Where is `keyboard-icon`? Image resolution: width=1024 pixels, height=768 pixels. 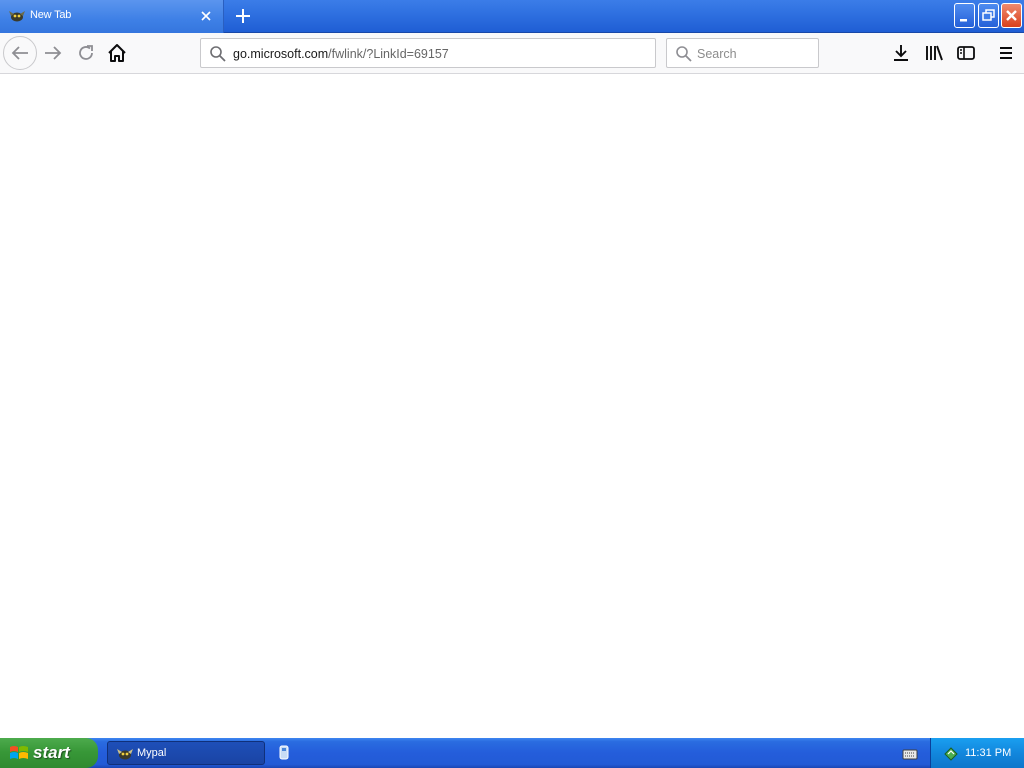
keyboard-icon is located at coordinates (910, 754).